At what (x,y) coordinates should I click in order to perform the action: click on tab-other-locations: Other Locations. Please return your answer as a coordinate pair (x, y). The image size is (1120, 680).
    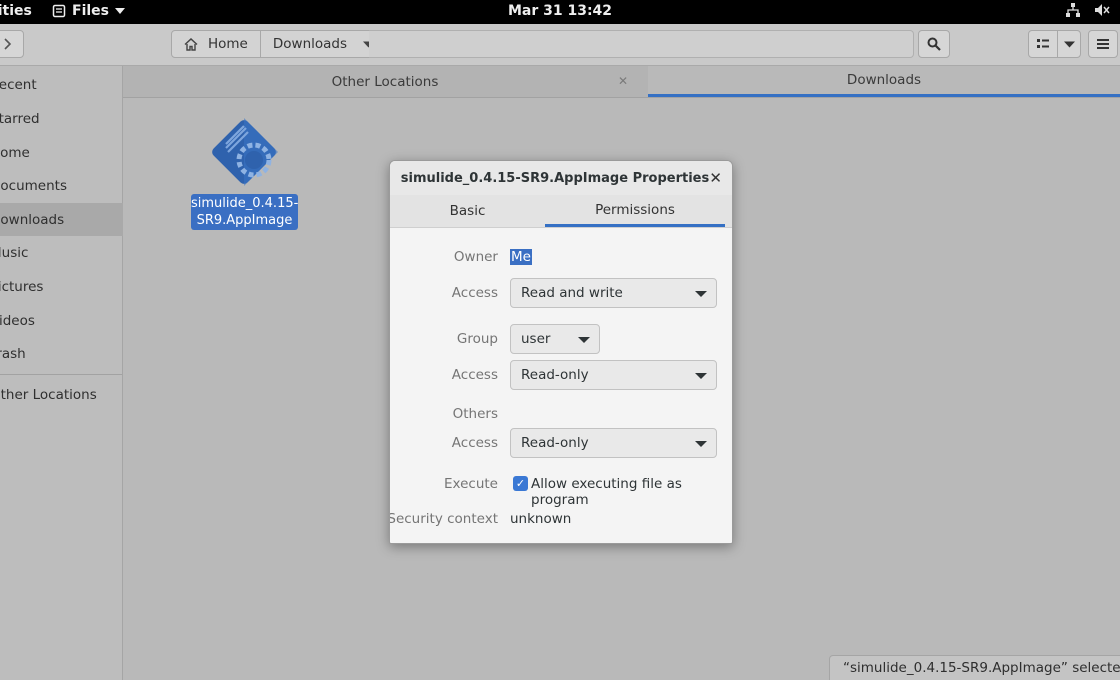
    Looking at the image, I should click on (385, 81).